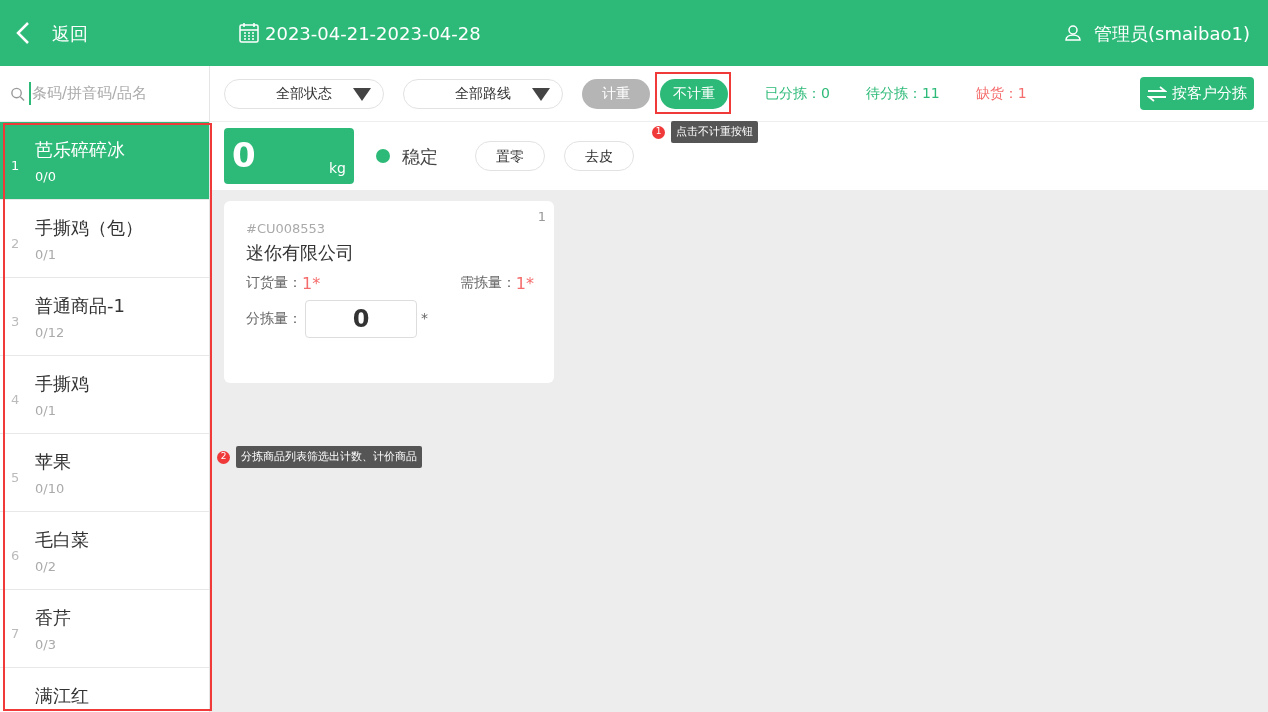 This screenshot has height=712, width=1268. Describe the element at coordinates (311, 283) in the screenshot. I see `ordered-value: 1*` at that location.